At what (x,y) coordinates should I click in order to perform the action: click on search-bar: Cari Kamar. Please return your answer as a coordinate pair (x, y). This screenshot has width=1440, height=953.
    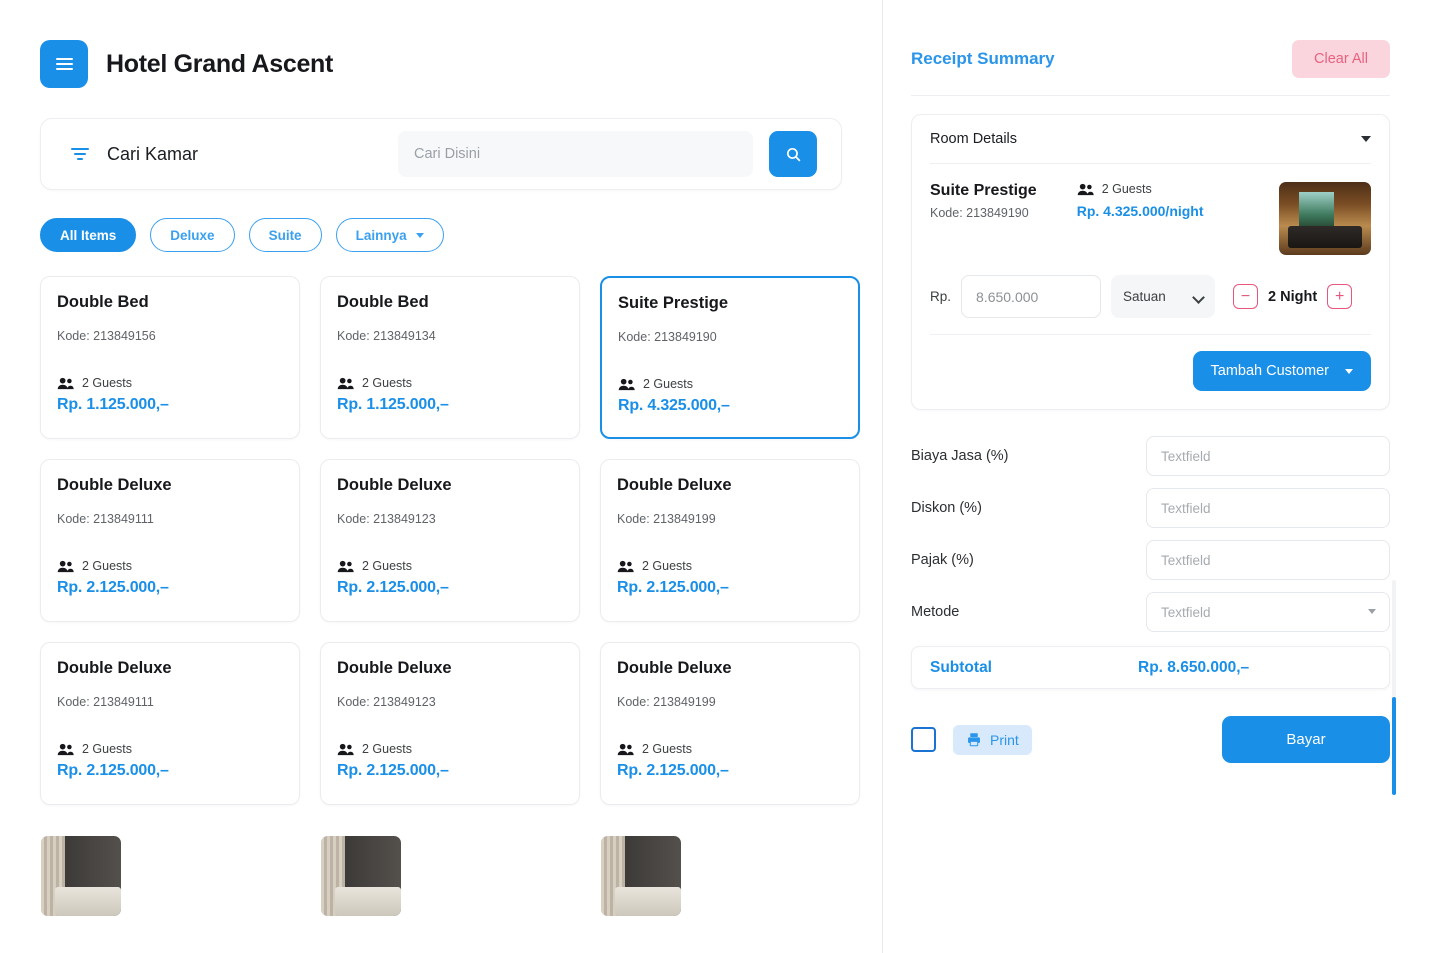
    Looking at the image, I should click on (441, 154).